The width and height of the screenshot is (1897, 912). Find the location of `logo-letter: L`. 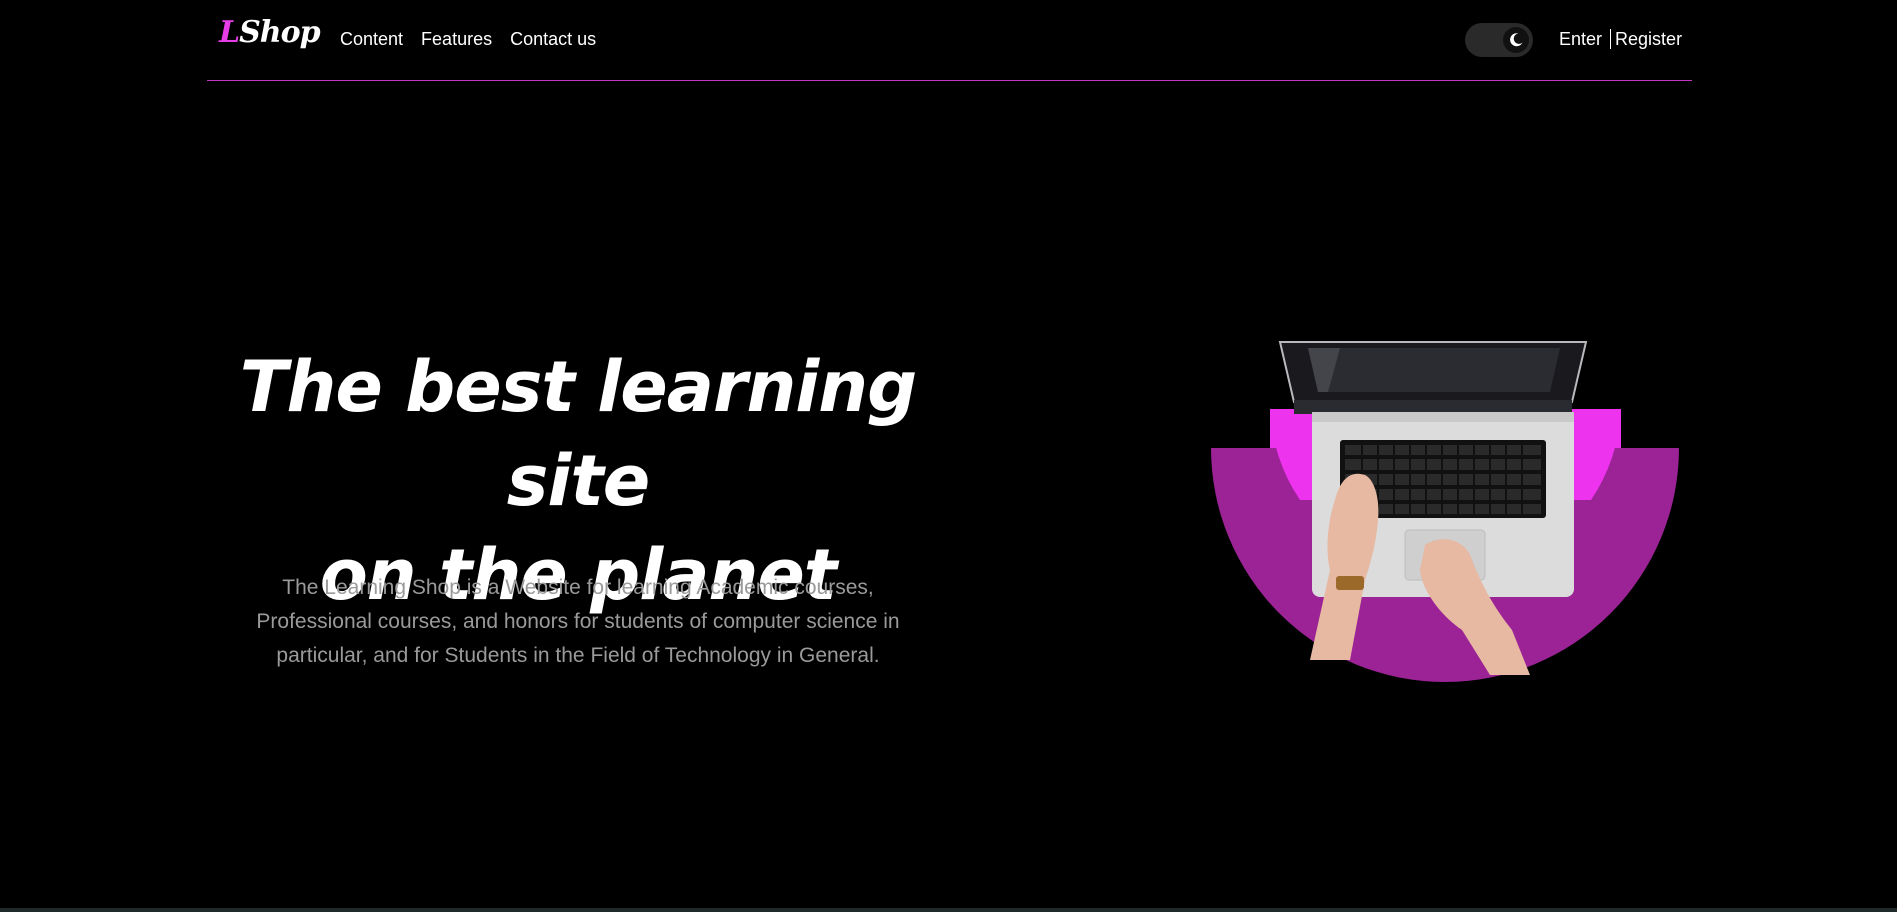

logo-letter: L is located at coordinates (229, 32).